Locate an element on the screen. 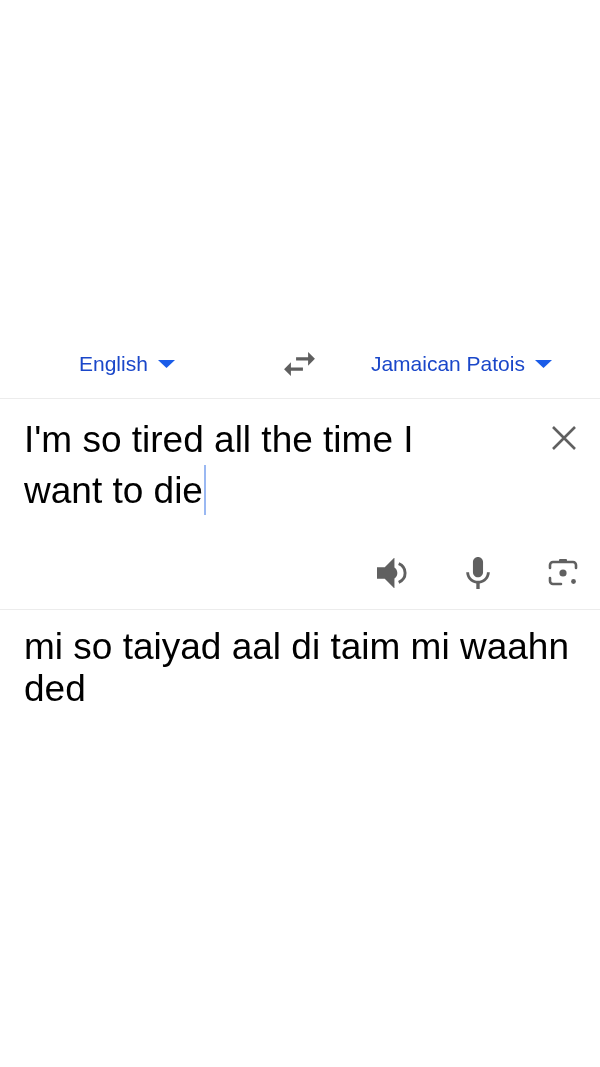 This screenshot has width=600, height=1067. input-field: I'm so tired all the time I want to die is located at coordinates (249, 465).